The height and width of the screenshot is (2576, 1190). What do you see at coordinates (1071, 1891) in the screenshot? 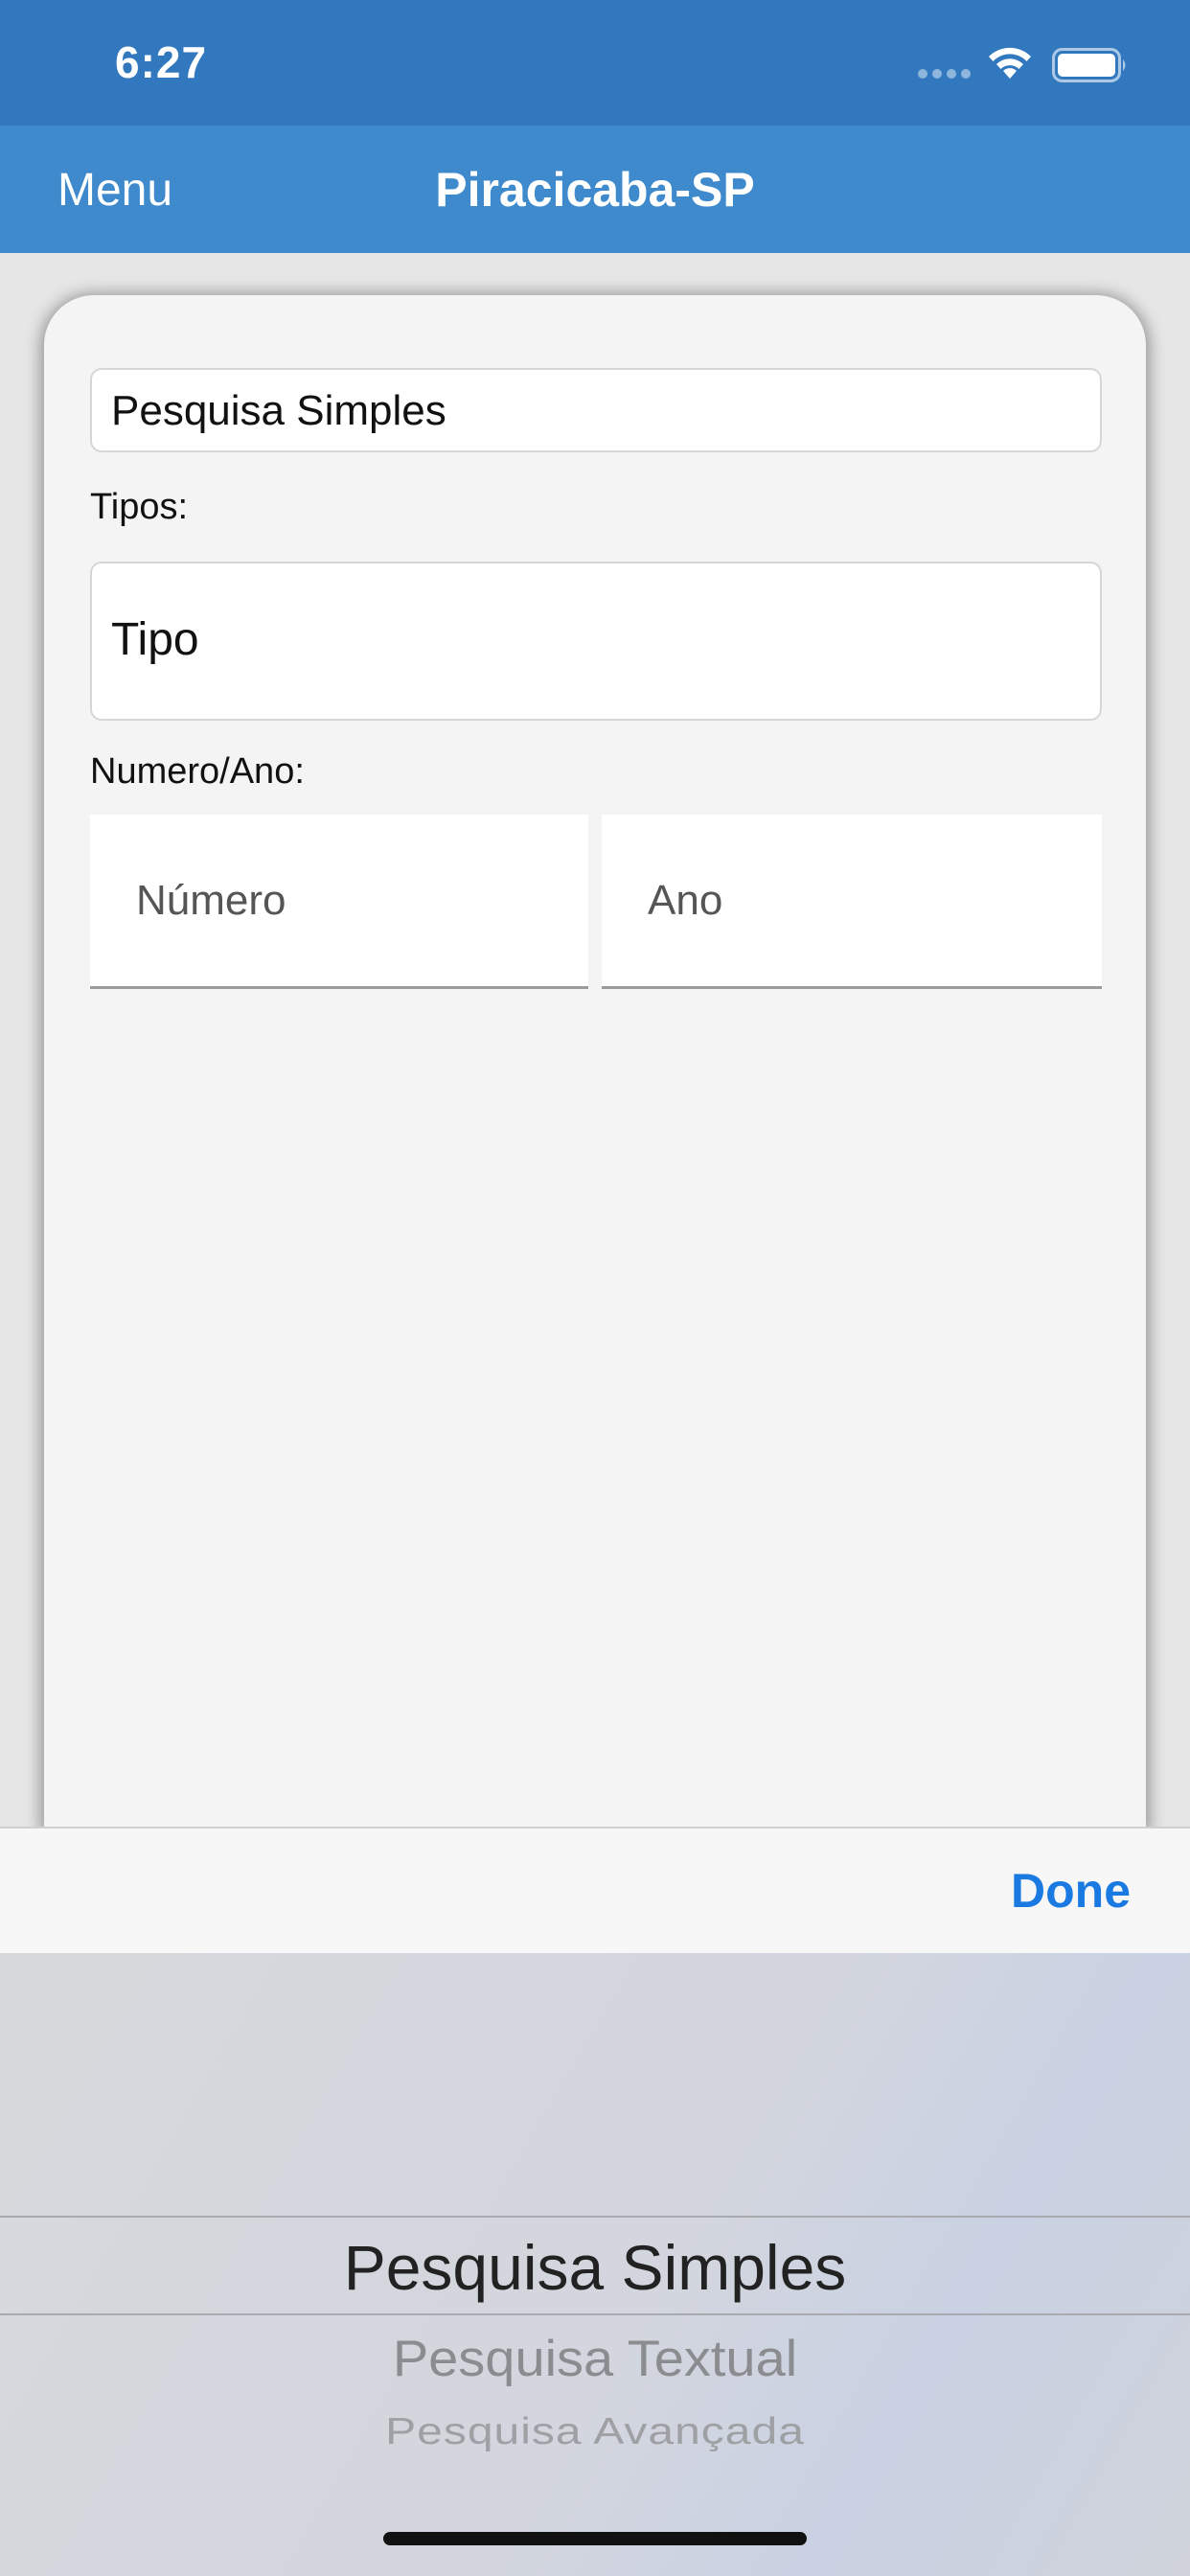
I see `done-button: Done` at bounding box center [1071, 1891].